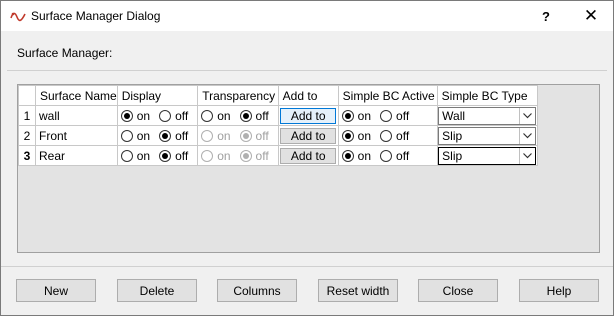 The height and width of the screenshot is (316, 614). What do you see at coordinates (358, 290) in the screenshot?
I see `reset-width-button: Reset width` at bounding box center [358, 290].